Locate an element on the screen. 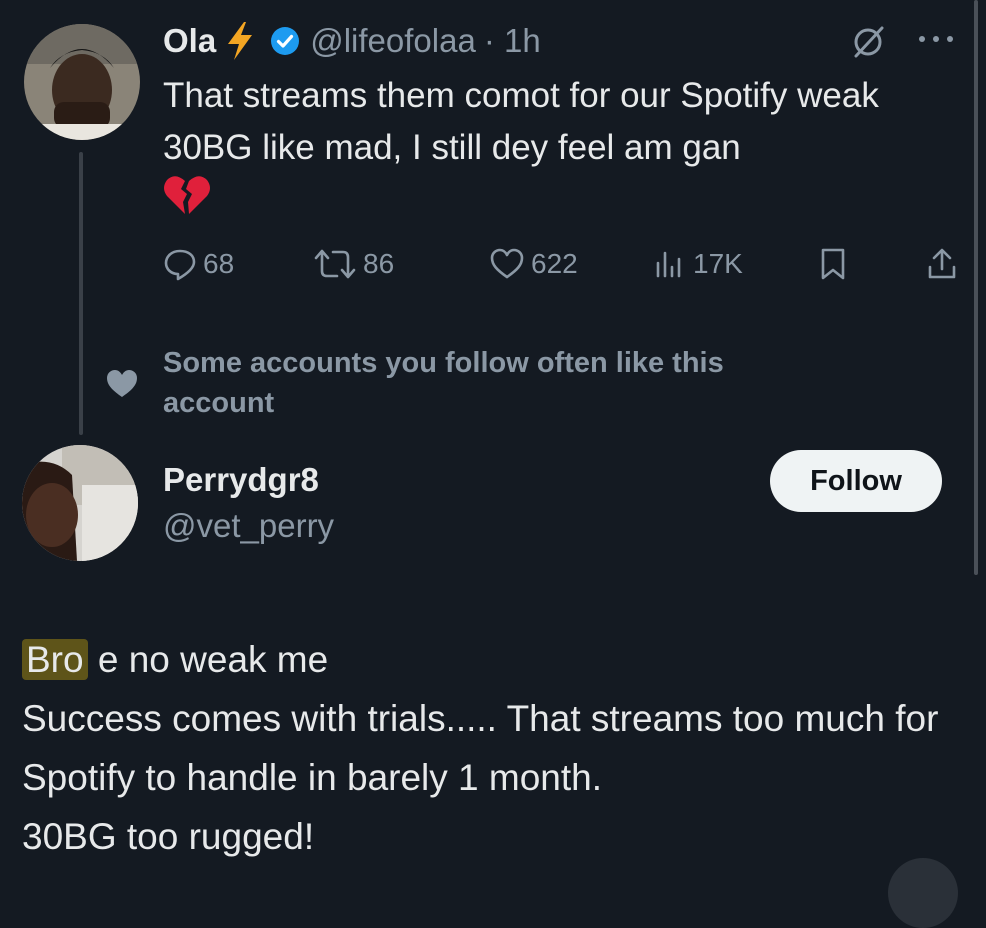  tweet-header: Ola @lifeofolaa · 1h is located at coordinates (352, 41).